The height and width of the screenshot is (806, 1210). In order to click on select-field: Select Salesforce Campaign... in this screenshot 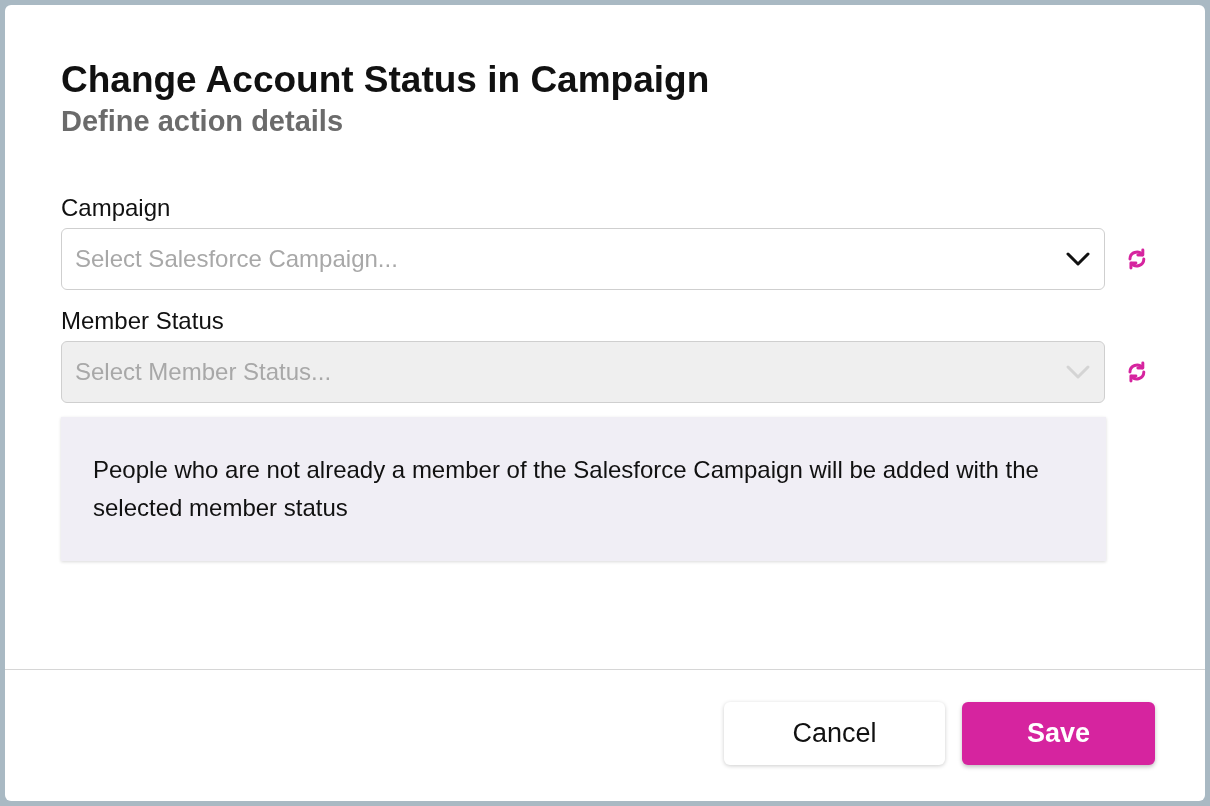, I will do `click(583, 259)`.